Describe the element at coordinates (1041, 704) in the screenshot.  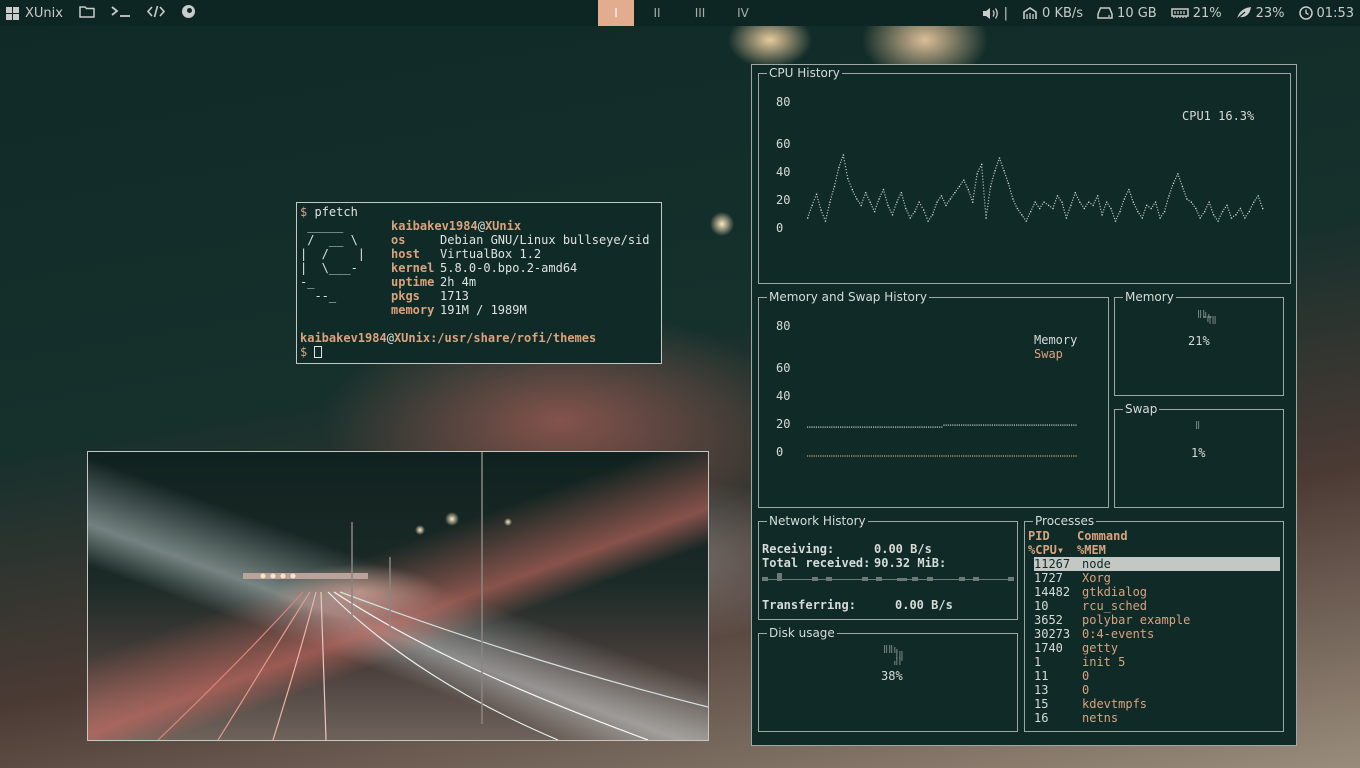
I see `process-pid: 15` at that location.